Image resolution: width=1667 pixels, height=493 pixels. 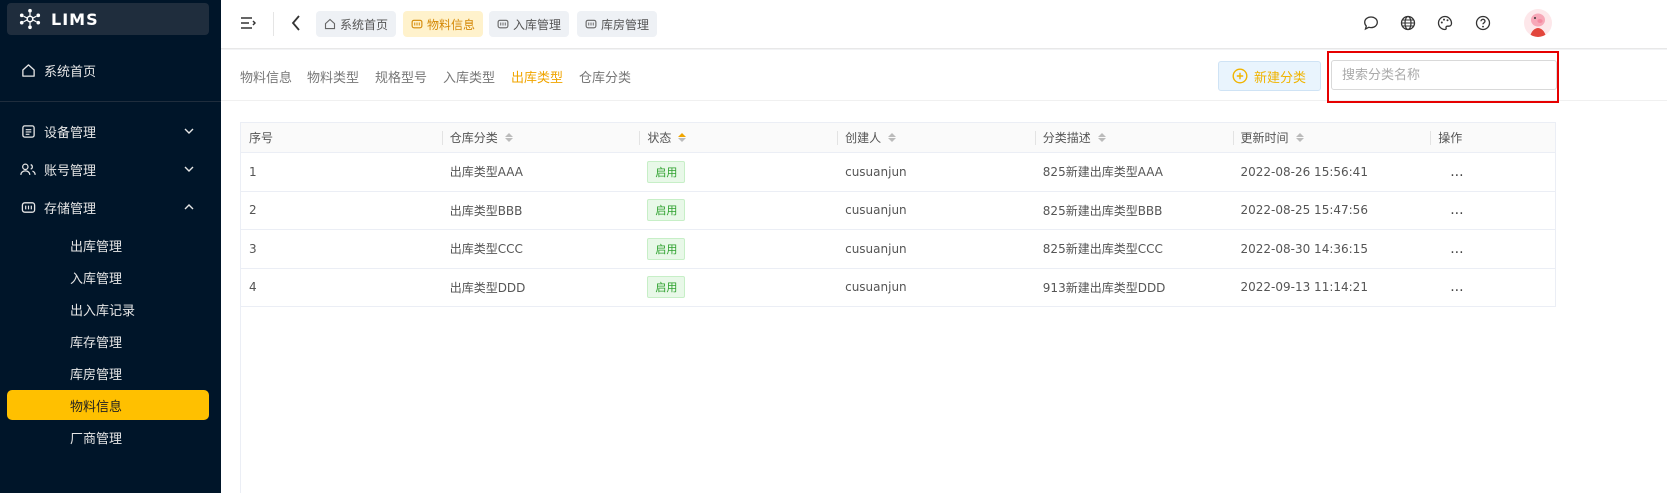 What do you see at coordinates (1304, 248) in the screenshot?
I see `cell-updated: 2022-08-30 14:36:15` at bounding box center [1304, 248].